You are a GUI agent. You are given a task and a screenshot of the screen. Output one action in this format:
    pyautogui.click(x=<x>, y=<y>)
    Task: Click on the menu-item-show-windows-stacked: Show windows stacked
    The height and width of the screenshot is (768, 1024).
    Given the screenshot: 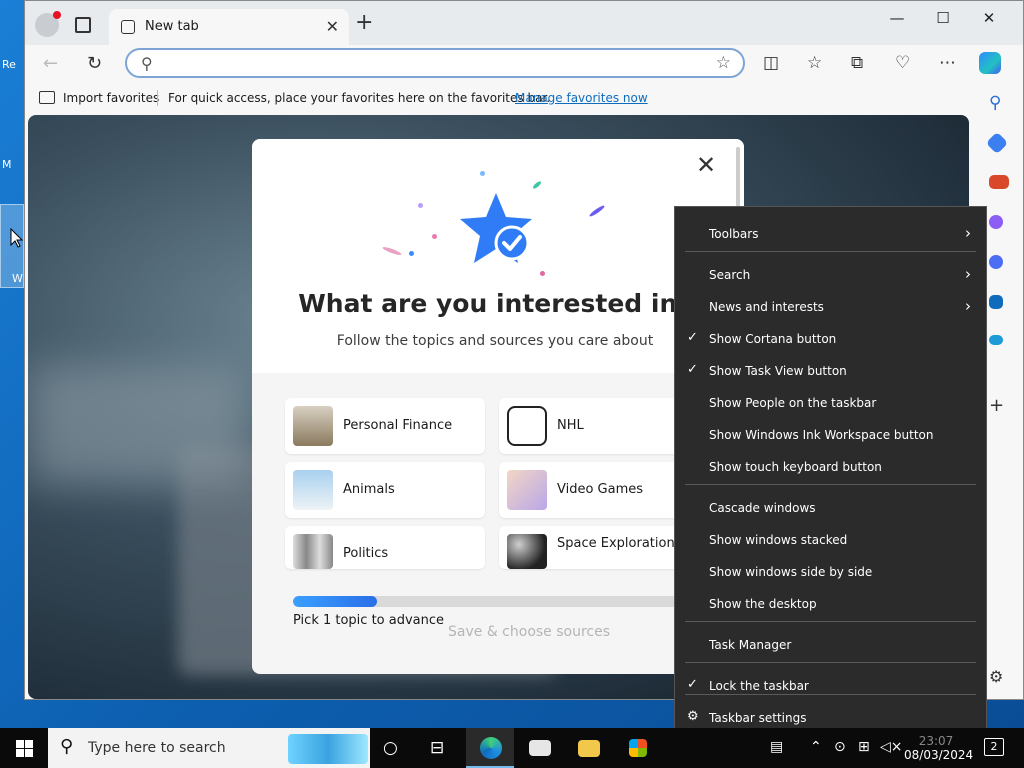 What is the action you would take?
    pyautogui.click(x=830, y=540)
    